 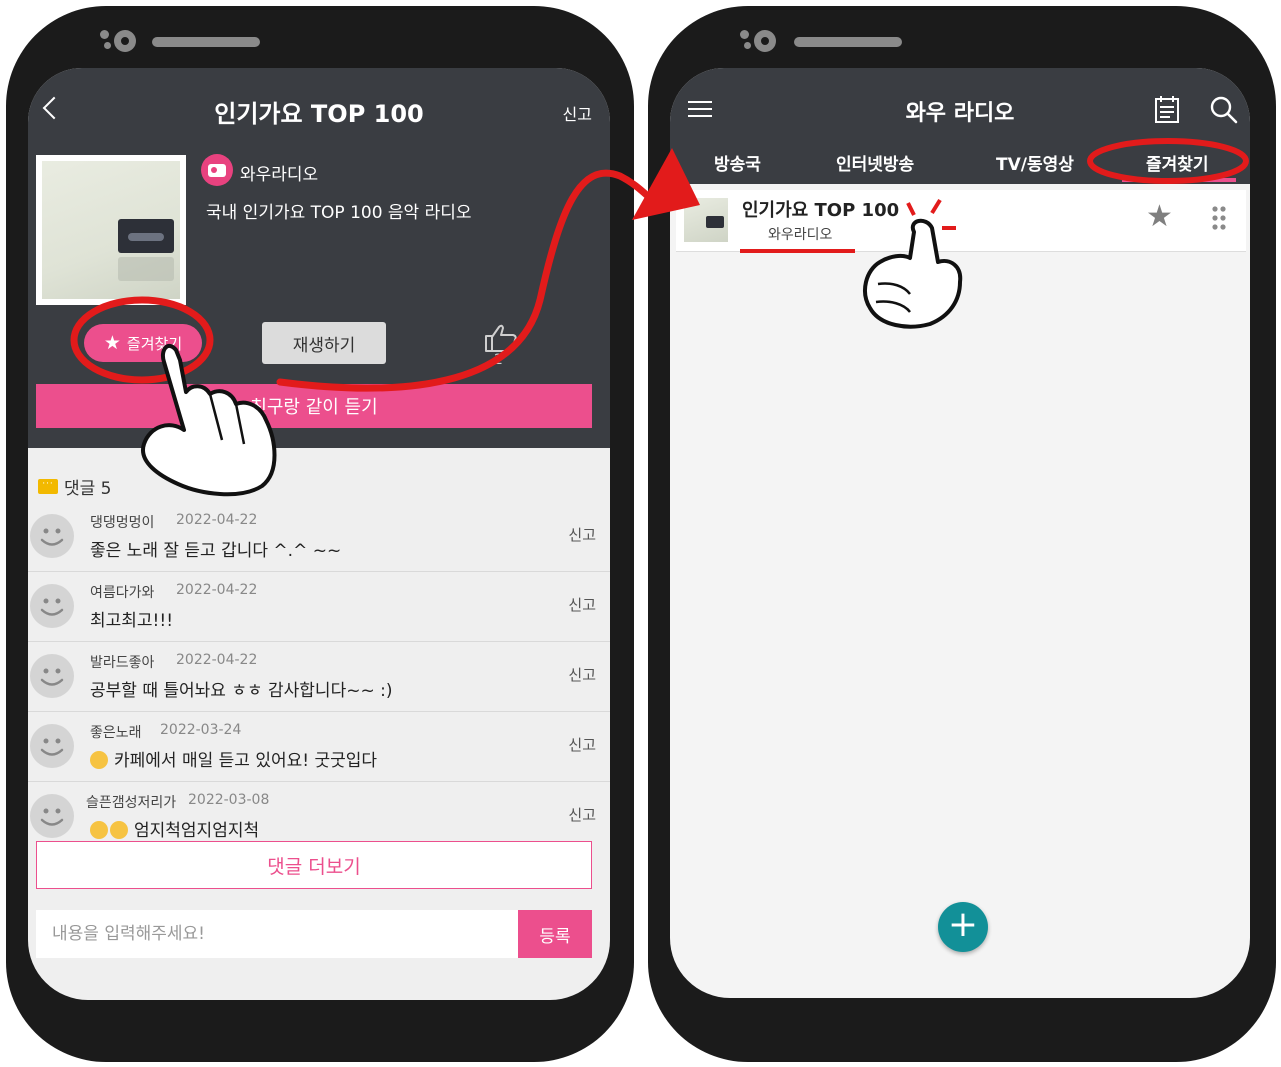 I want to click on tab-favorites: 즐겨찾기, so click(x=1177, y=162).